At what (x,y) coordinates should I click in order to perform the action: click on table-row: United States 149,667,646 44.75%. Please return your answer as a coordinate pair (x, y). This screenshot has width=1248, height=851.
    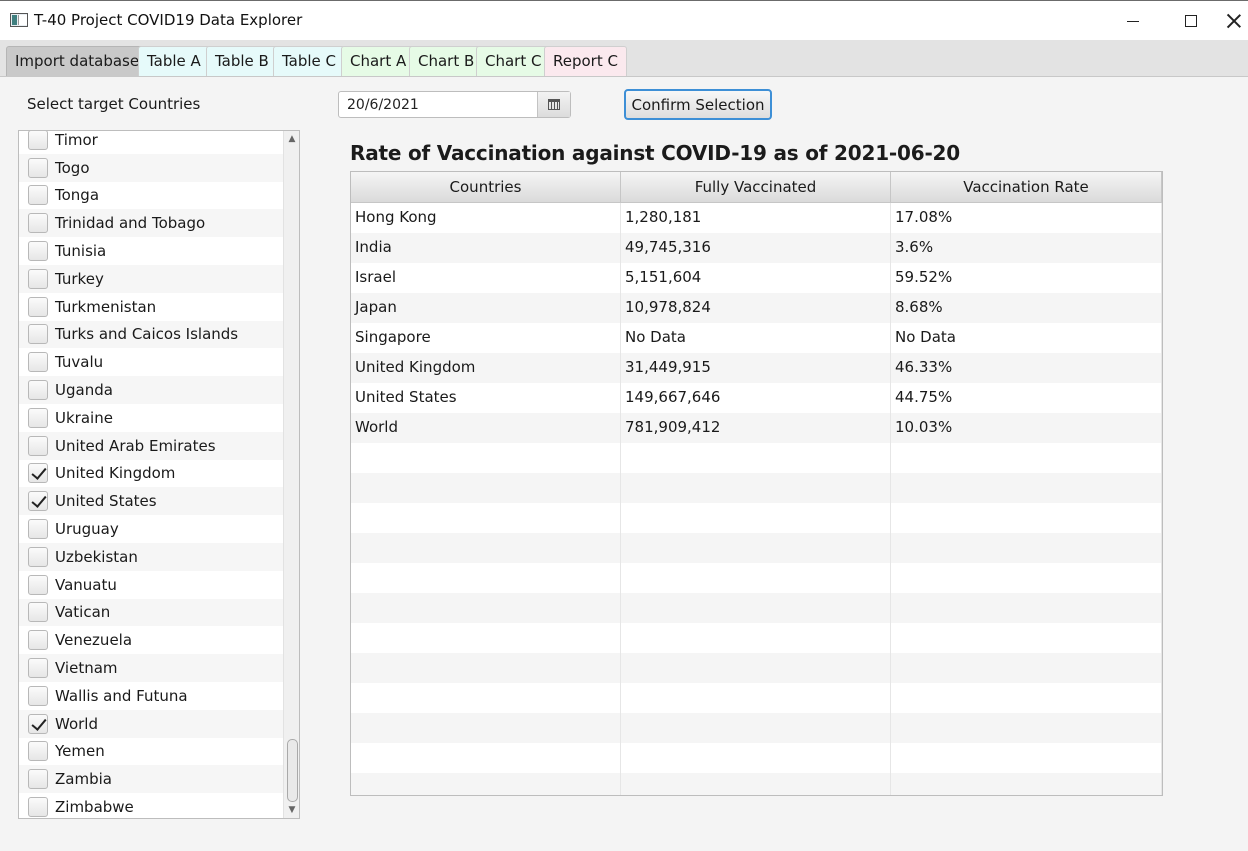
    Looking at the image, I should click on (756, 398).